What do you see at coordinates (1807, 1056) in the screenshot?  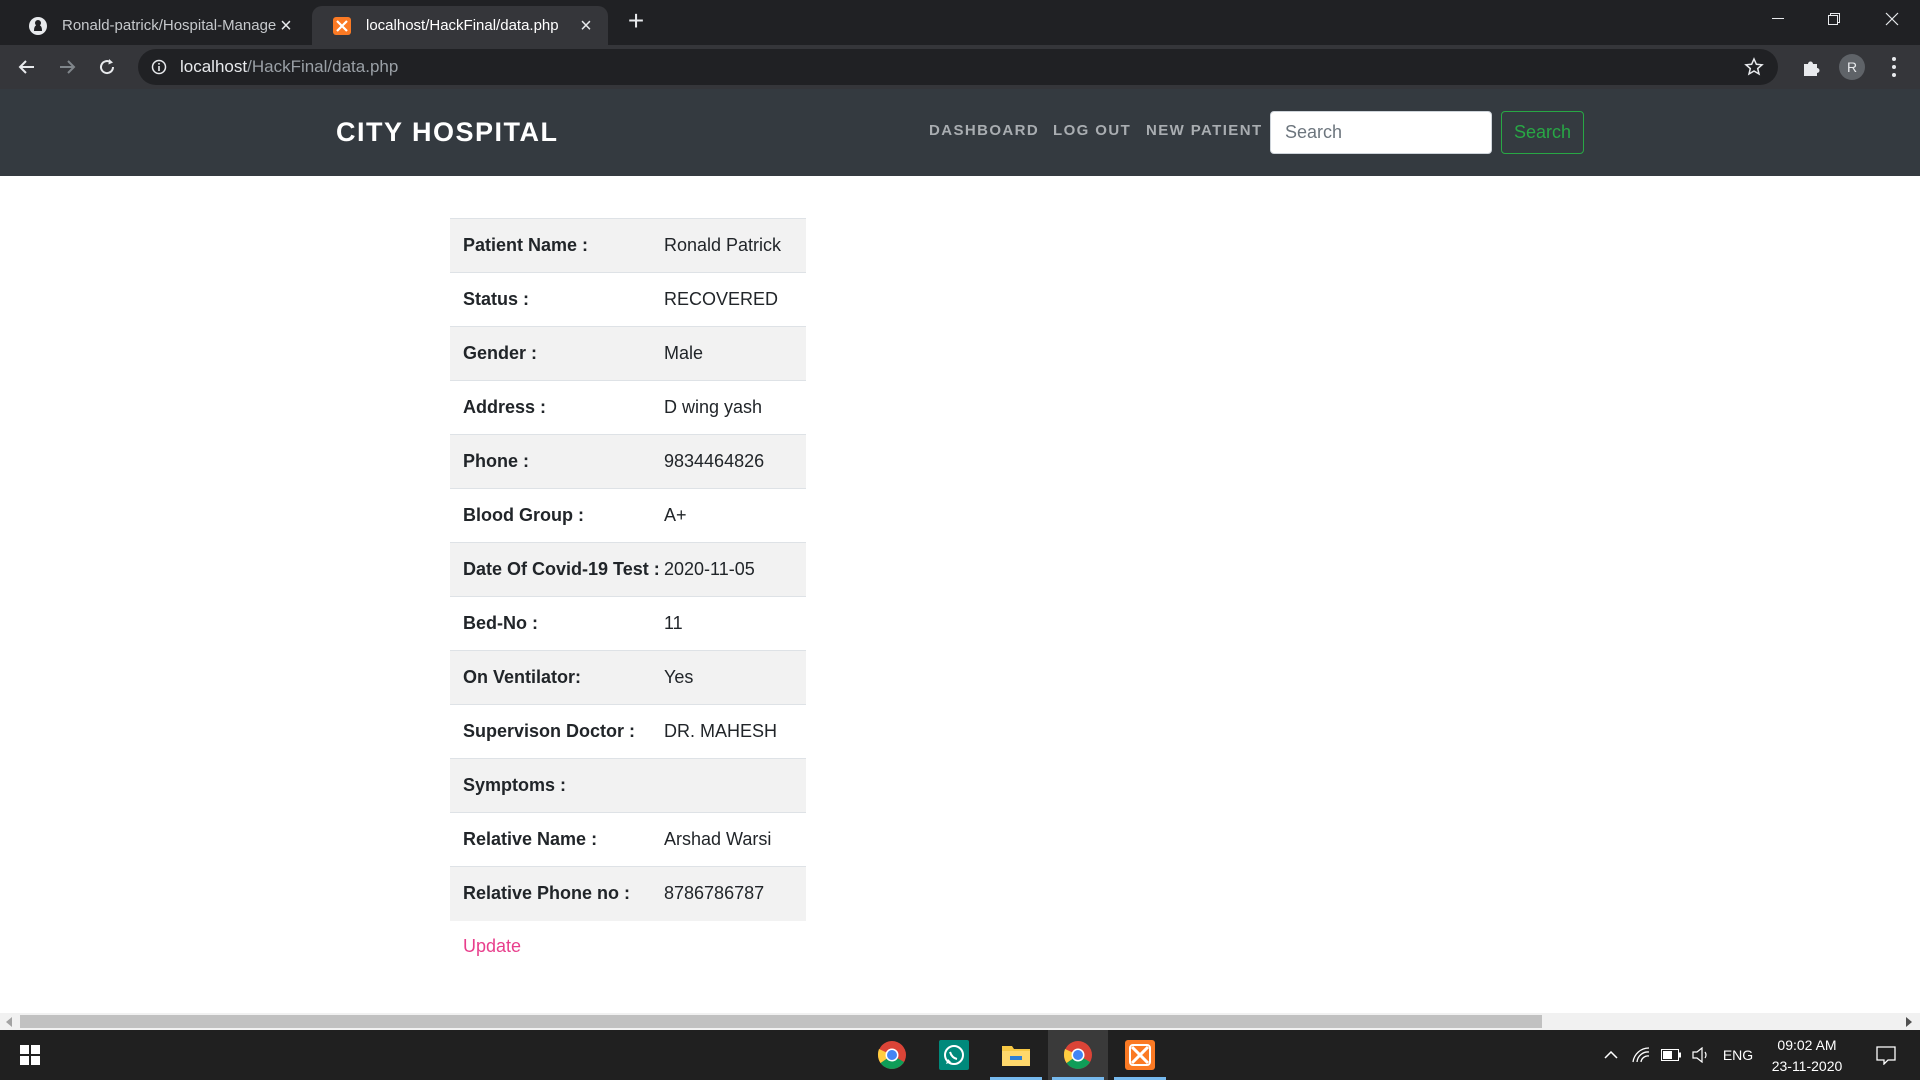 I see `system-clock: 09:02 AM 23-11-2020` at bounding box center [1807, 1056].